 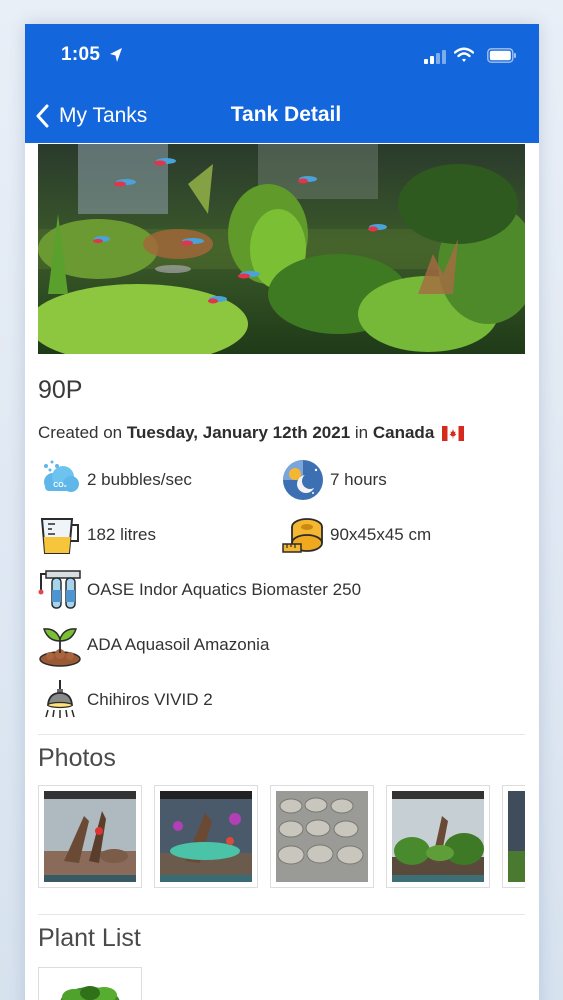 I want to click on stats-row-3: OASE Indor Aquatics Biomaster 250, so click(x=281, y=589).